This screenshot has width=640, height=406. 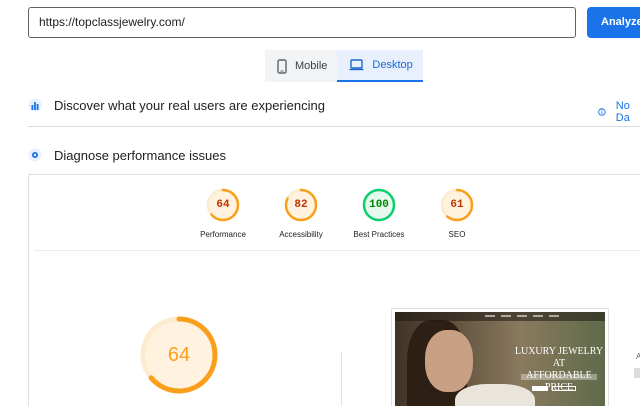 What do you see at coordinates (337, 250) in the screenshot?
I see `gauges-divider` at bounding box center [337, 250].